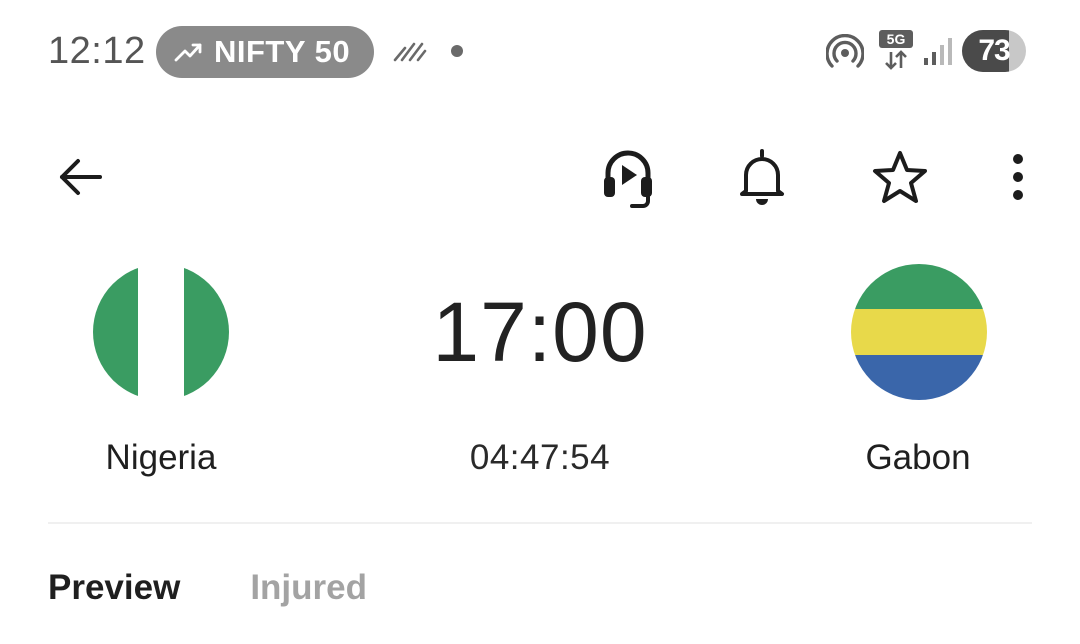 The width and height of the screenshot is (1080, 644). What do you see at coordinates (114, 593) in the screenshot?
I see `tab-preview: Preview` at bounding box center [114, 593].